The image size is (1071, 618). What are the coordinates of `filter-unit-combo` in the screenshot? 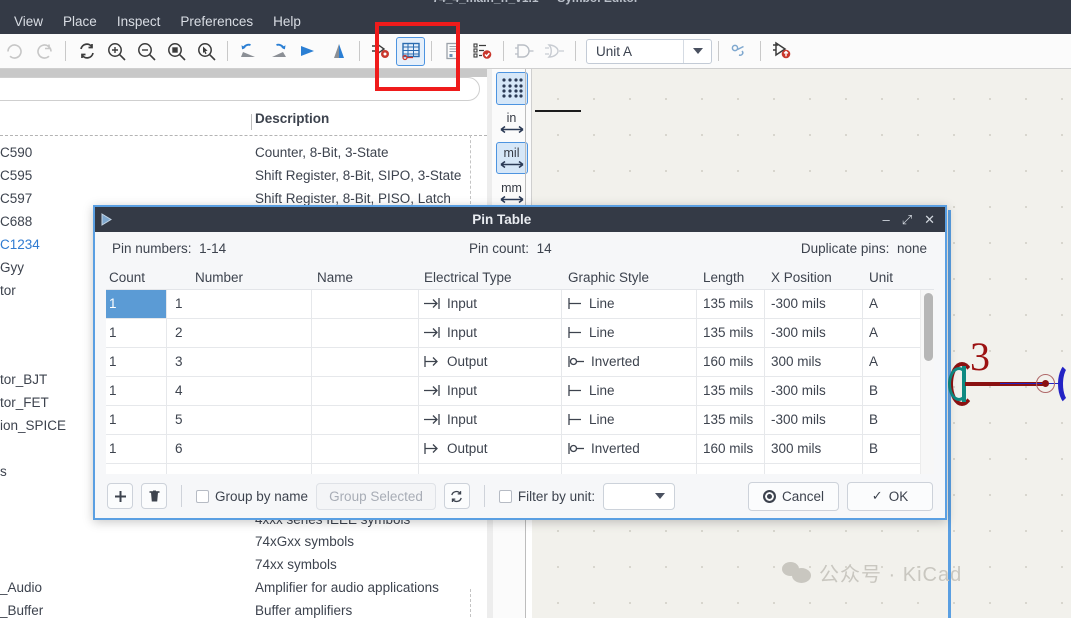 It's located at (639, 496).